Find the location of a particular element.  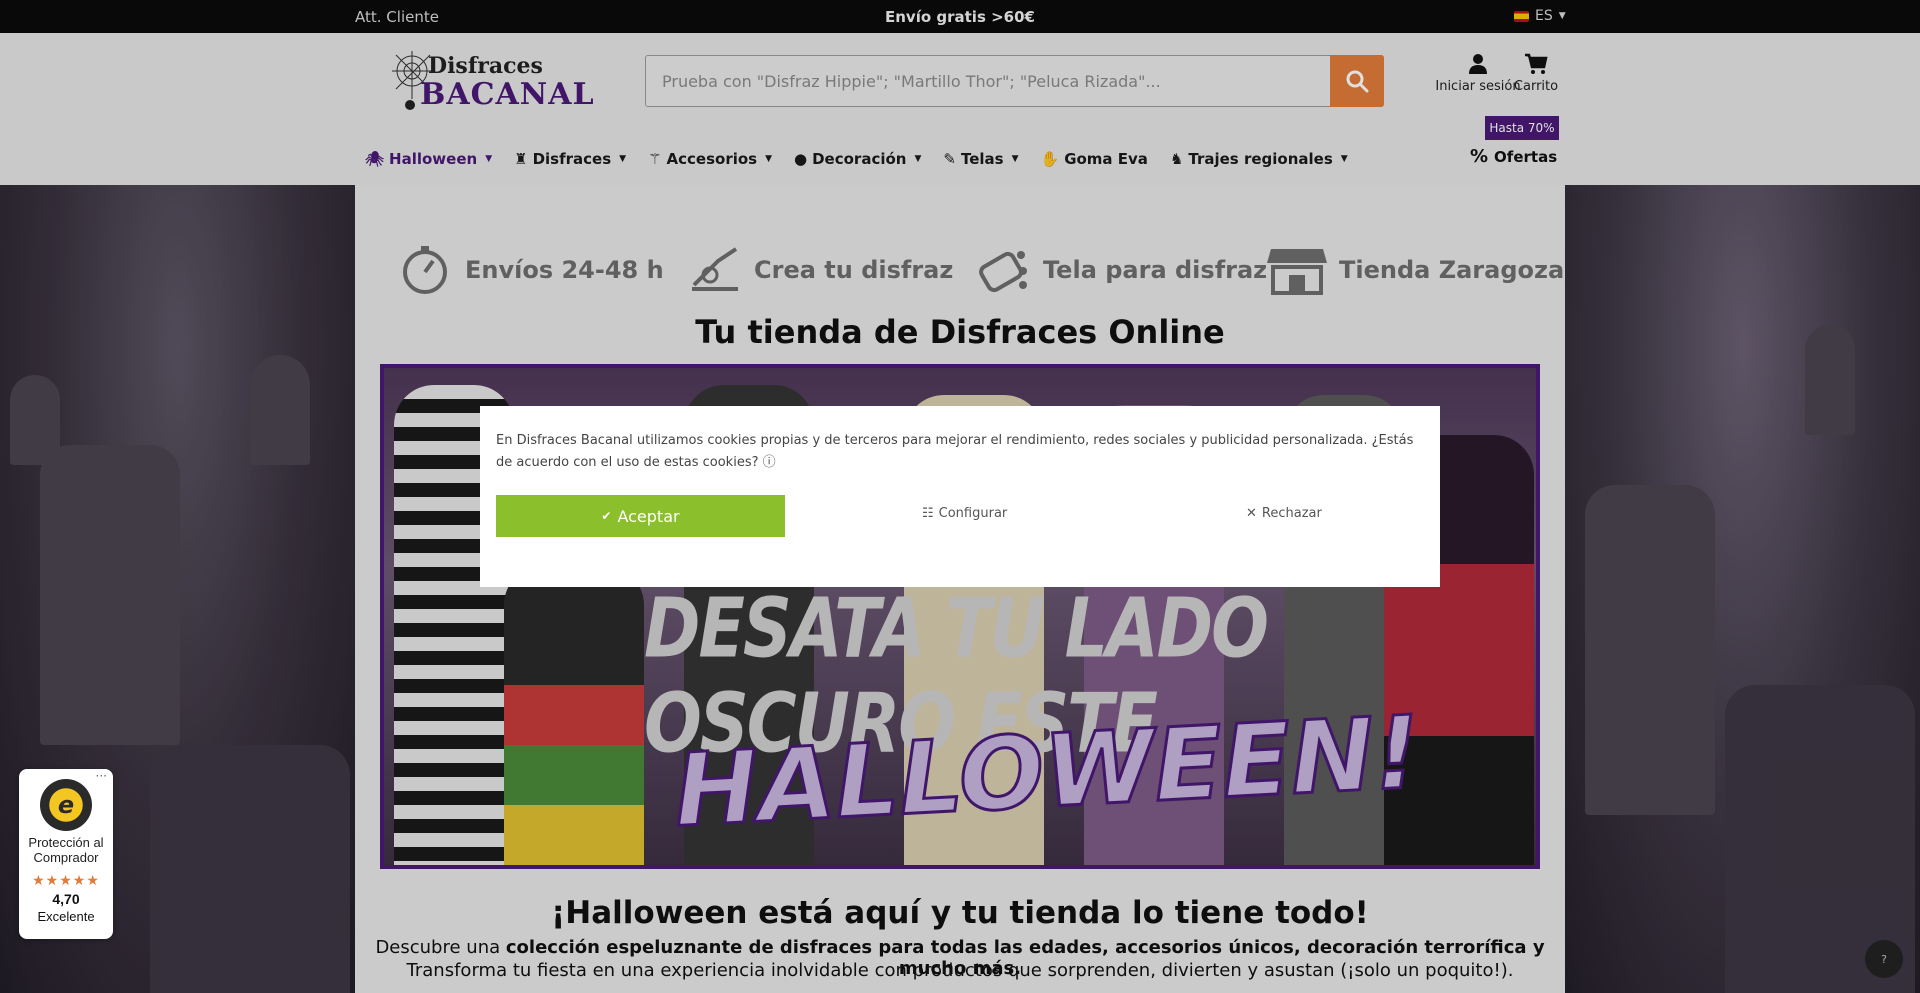

nav-item-decoracion: ● Decoración ▼ is located at coordinates (857, 159).